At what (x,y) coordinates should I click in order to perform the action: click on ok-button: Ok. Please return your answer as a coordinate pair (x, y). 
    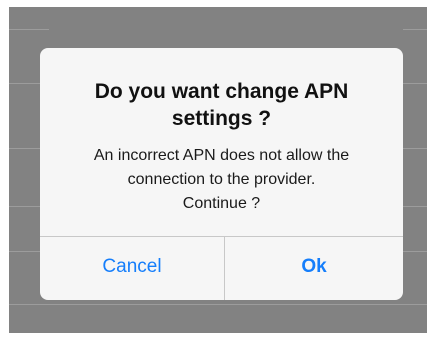
    Looking at the image, I should click on (314, 268).